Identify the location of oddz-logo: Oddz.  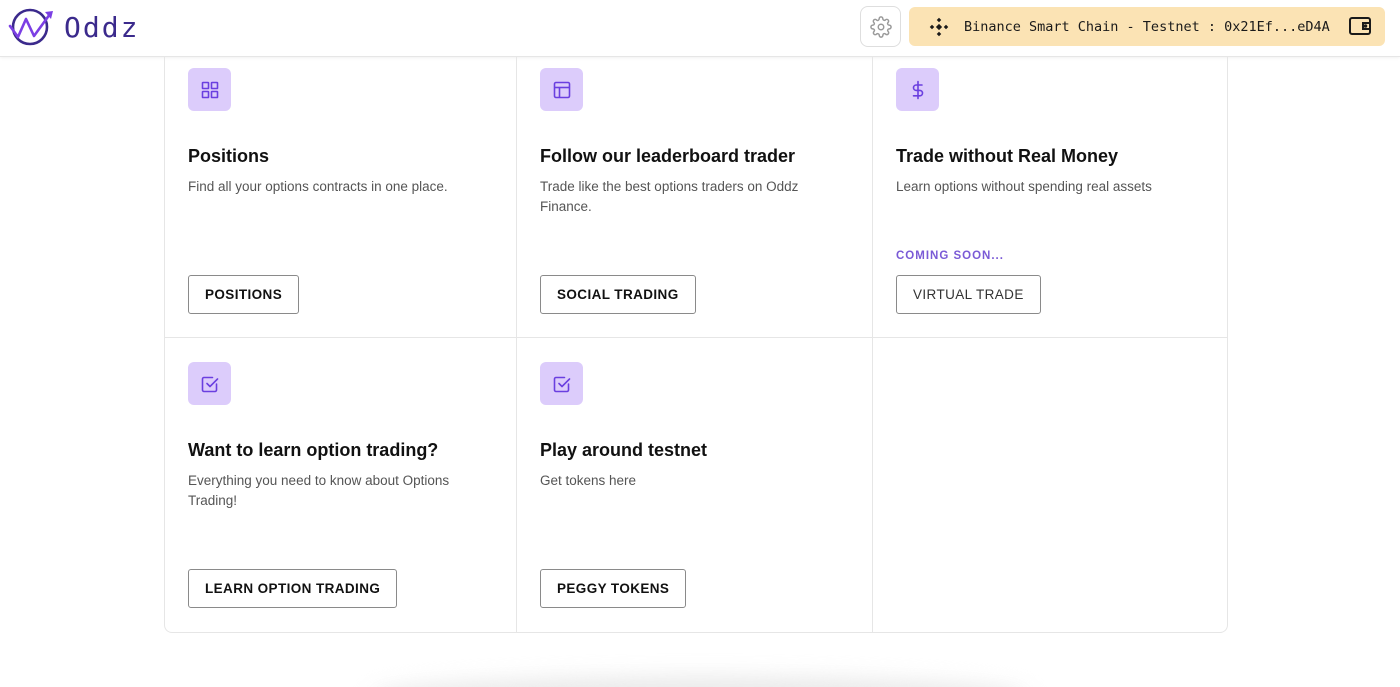
(72, 27).